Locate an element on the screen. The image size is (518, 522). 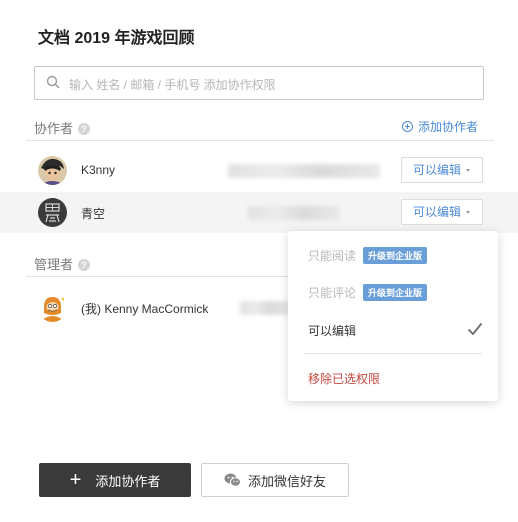
option-can-edit: 可以编辑 is located at coordinates (332, 330).